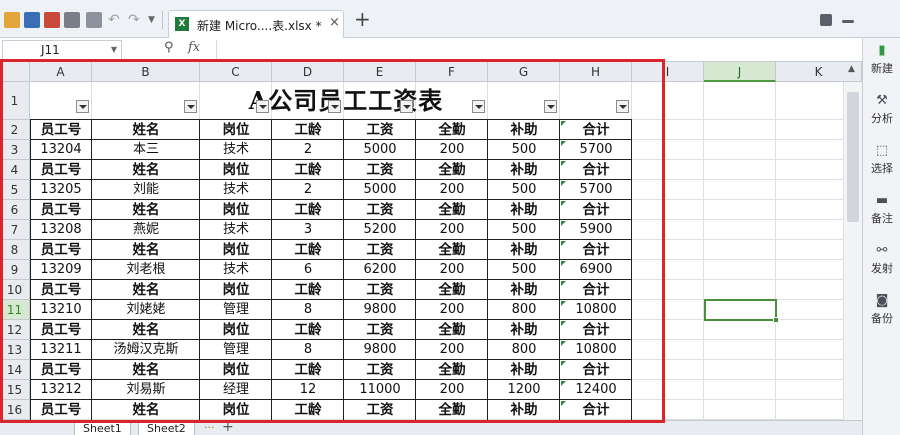  I want to click on side-backup-button: ◙ 备份, so click(881, 310).